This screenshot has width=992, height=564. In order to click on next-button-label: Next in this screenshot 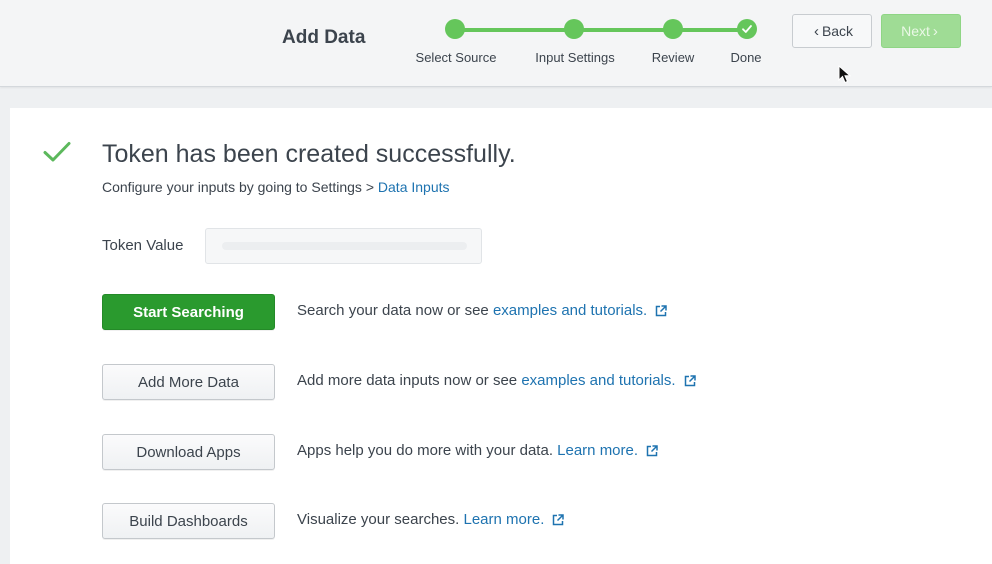, I will do `click(915, 31)`.